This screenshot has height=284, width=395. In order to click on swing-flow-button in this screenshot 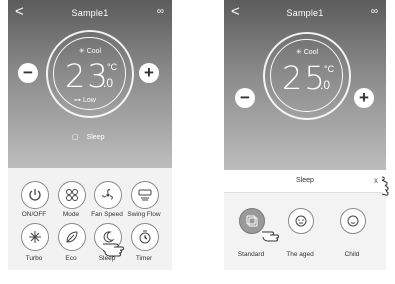, I will do `click(145, 195)`.